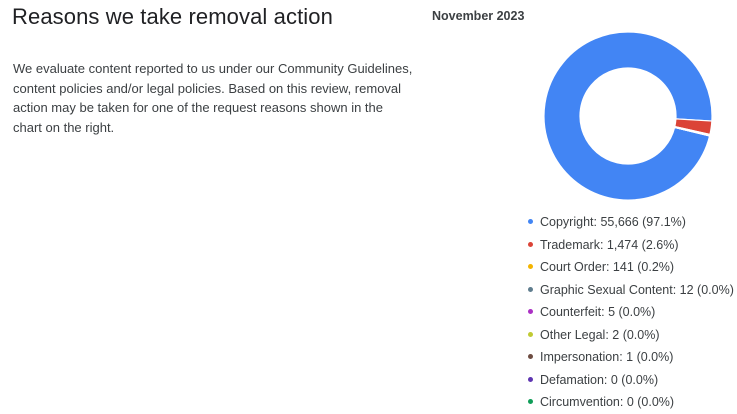  What do you see at coordinates (598, 312) in the screenshot?
I see `legend-label: Counterfeit: 5 (0.0%)` at bounding box center [598, 312].